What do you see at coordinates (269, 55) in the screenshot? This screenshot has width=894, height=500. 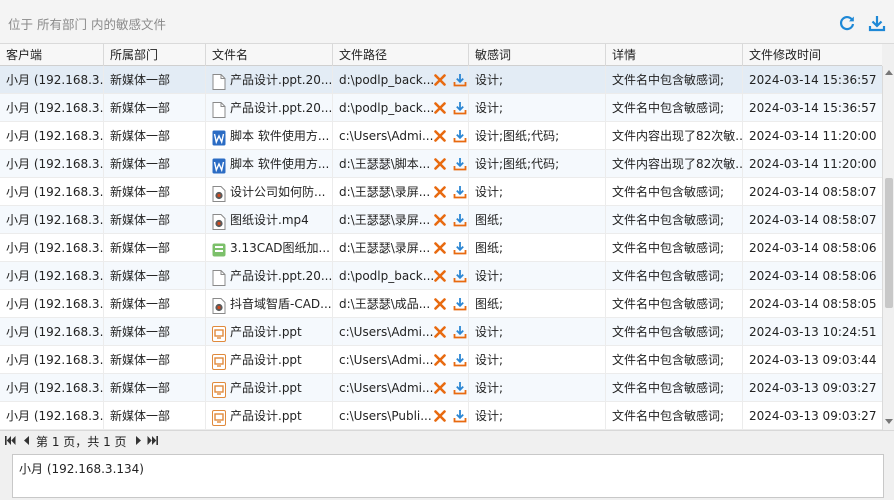 I see `column-header-filename: 文件名` at bounding box center [269, 55].